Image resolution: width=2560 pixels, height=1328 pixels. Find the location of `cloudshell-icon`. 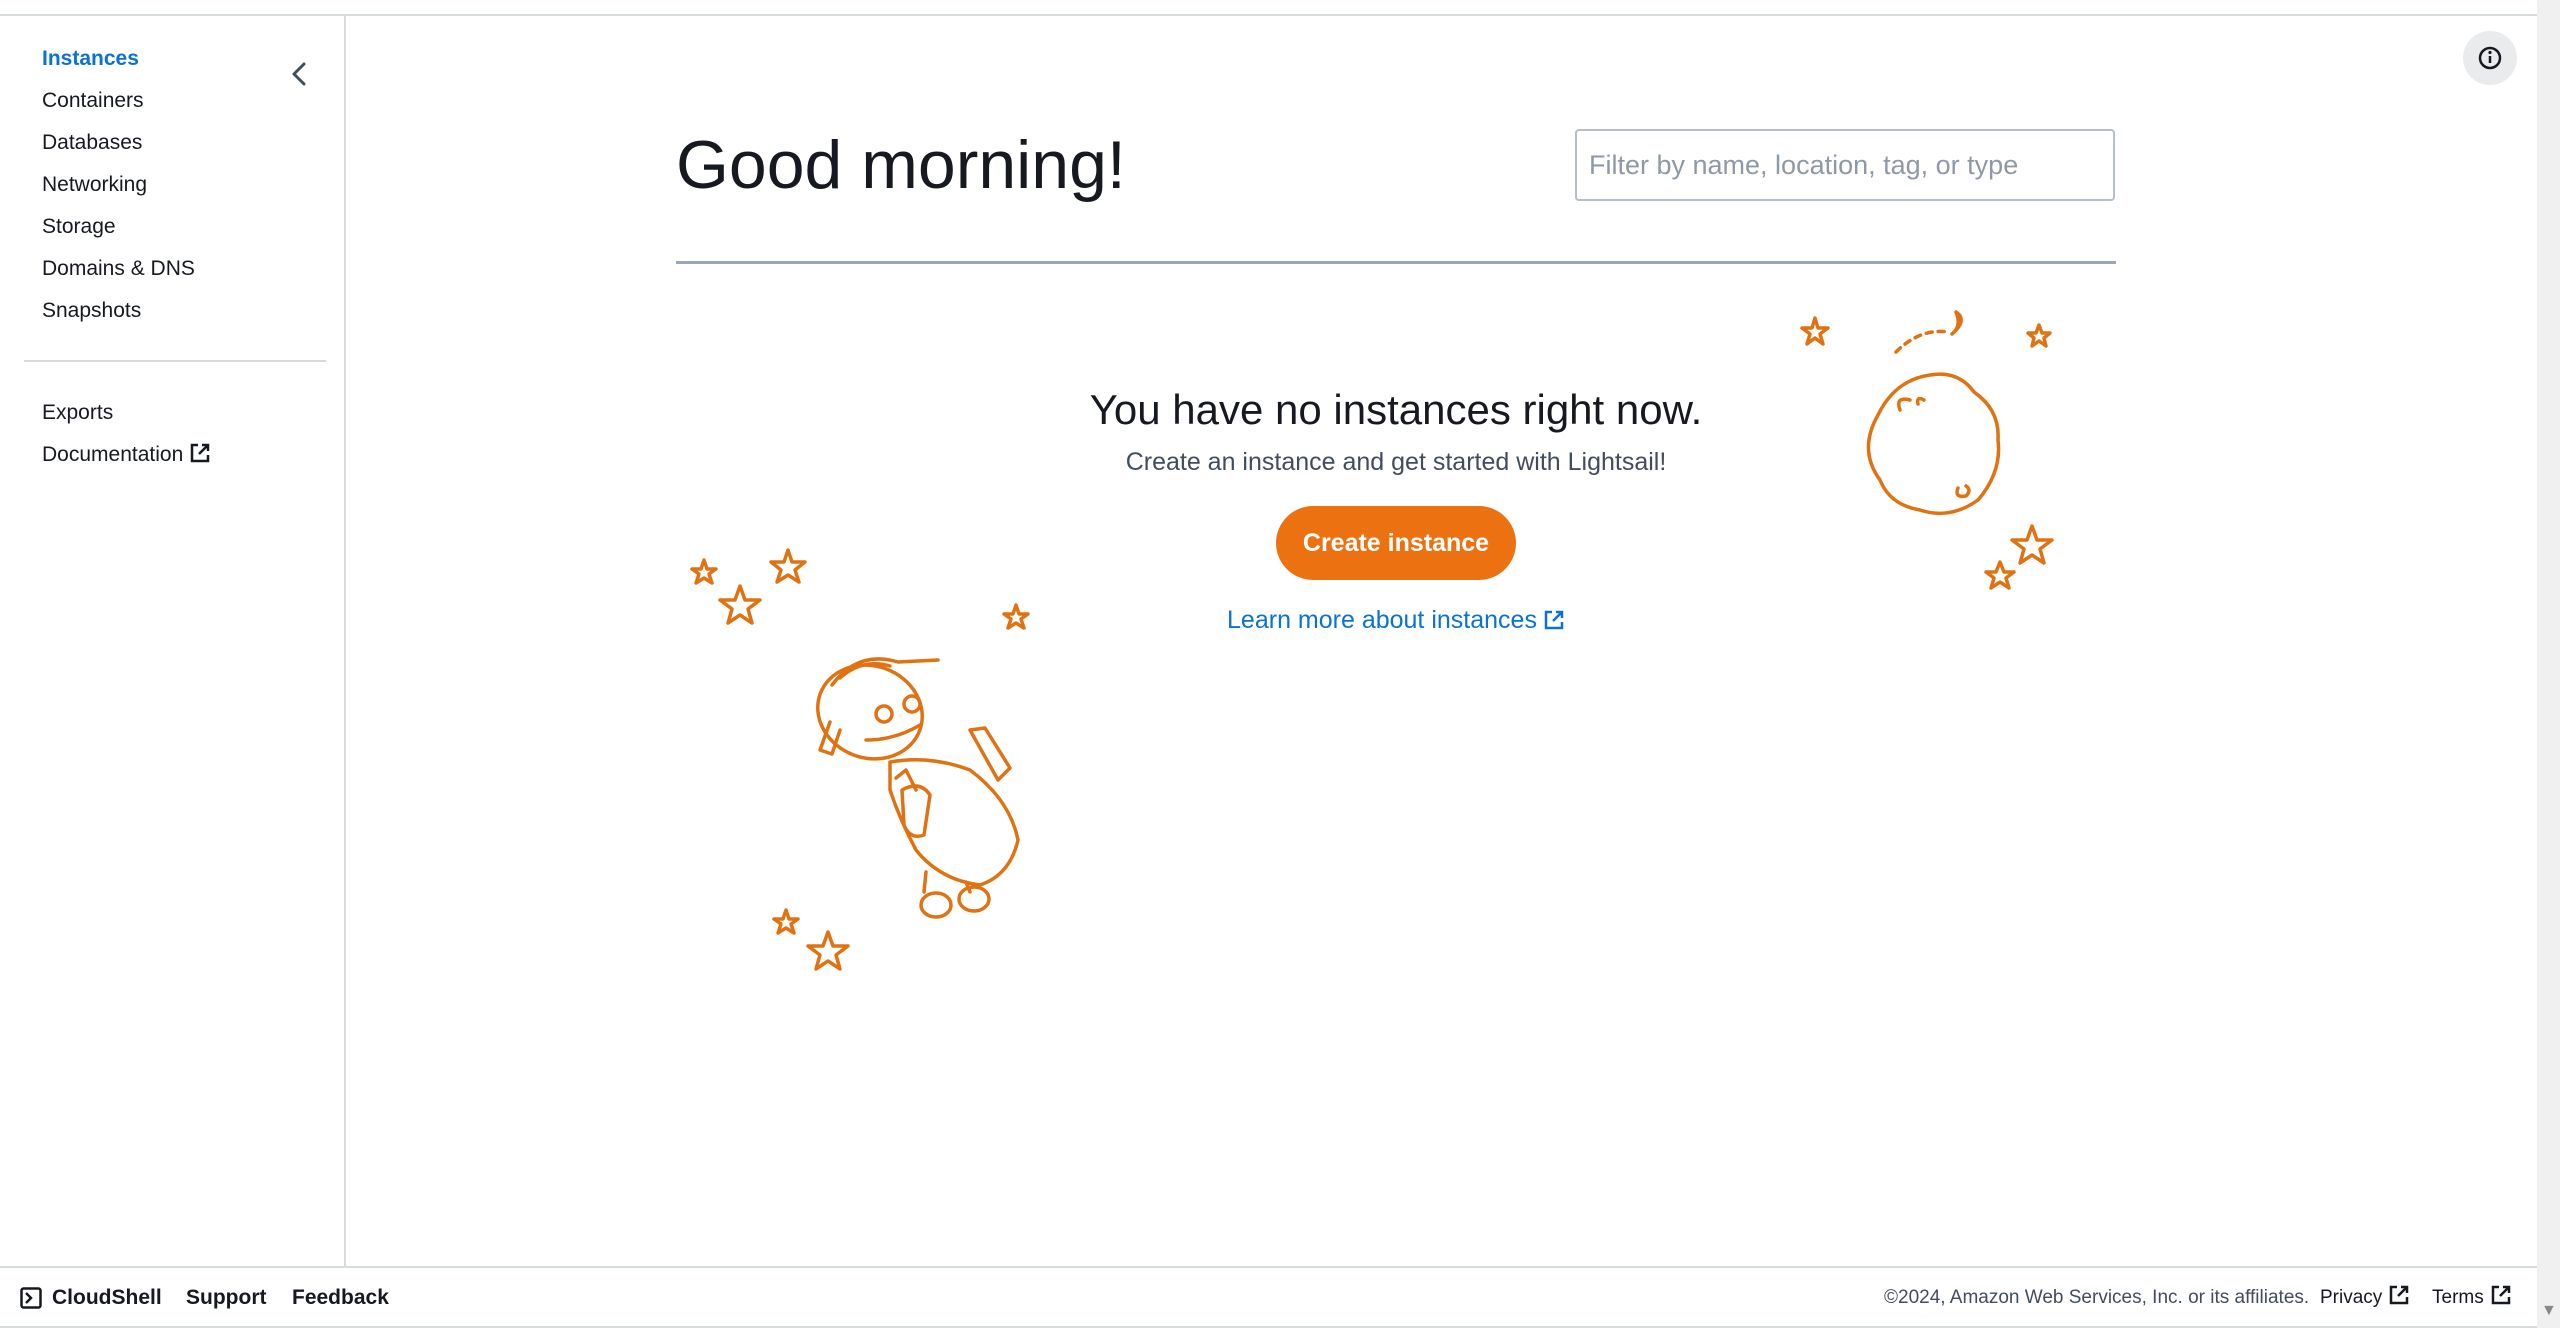

cloudshell-icon is located at coordinates (31, 1298).